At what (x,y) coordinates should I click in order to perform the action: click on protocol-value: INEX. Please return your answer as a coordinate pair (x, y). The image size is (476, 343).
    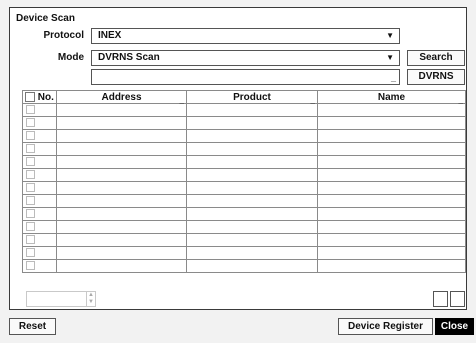
    Looking at the image, I should click on (110, 35).